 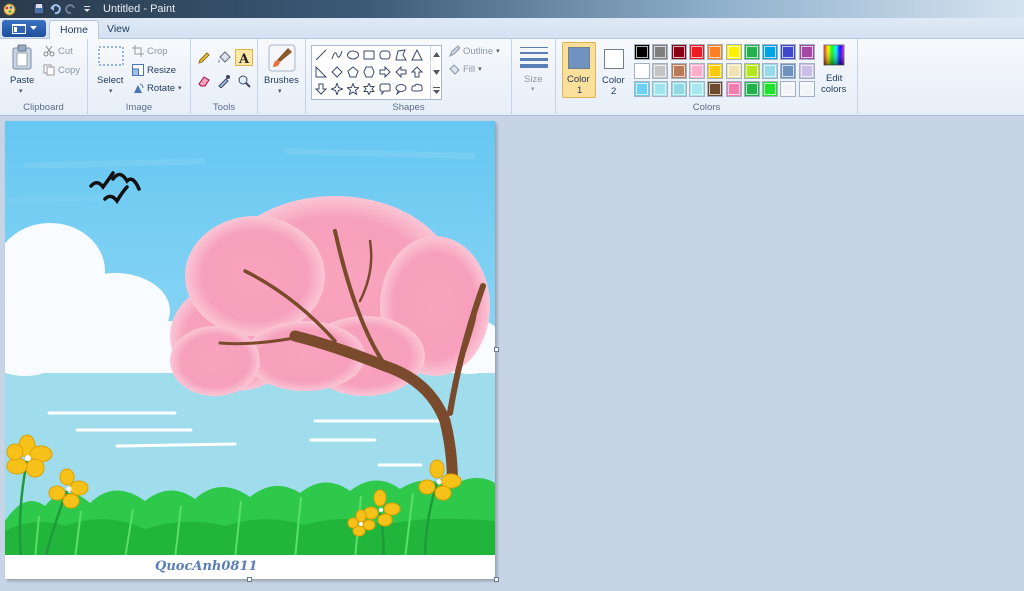 What do you see at coordinates (465, 69) in the screenshot?
I see `fill-button: Fill ▾` at bounding box center [465, 69].